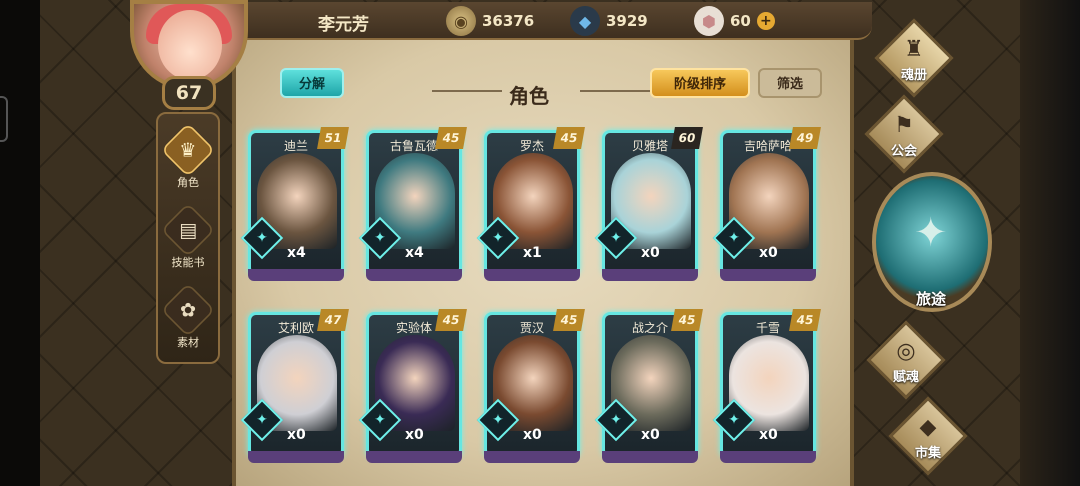 This screenshot has width=1080, height=486. What do you see at coordinates (766, 204) in the screenshot?
I see `character-card: 吉哈萨哈 49 ✦ x0` at bounding box center [766, 204].